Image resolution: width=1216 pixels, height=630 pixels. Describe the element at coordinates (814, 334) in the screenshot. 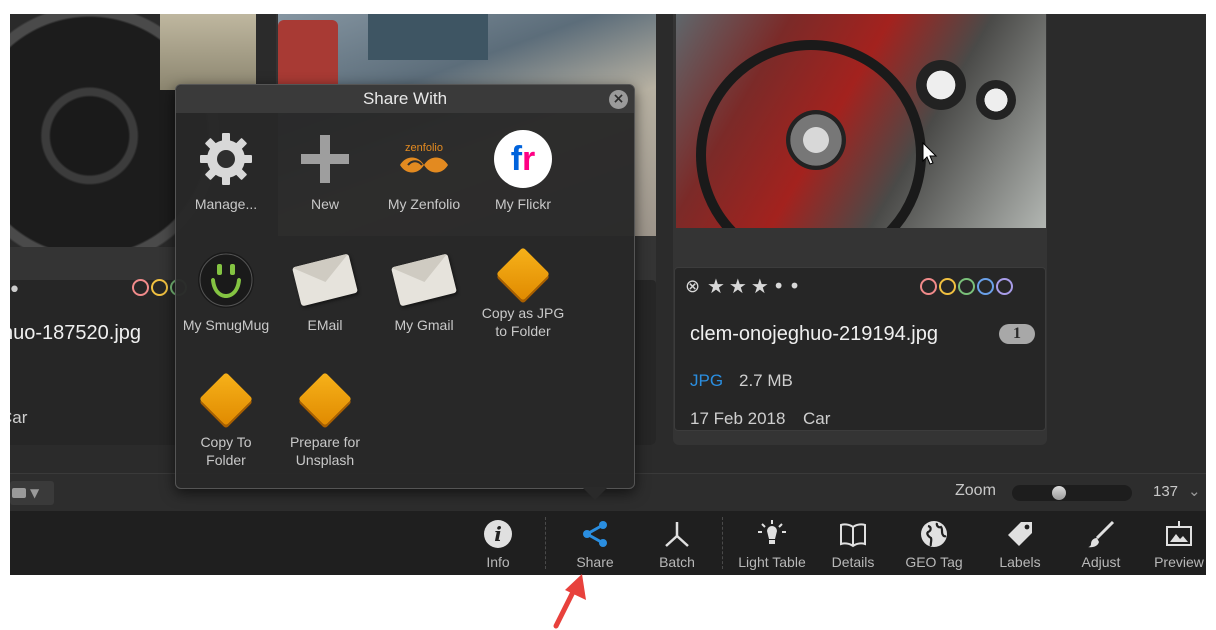

I see `filename: clem-onojeghuo-219194.jpg` at that location.